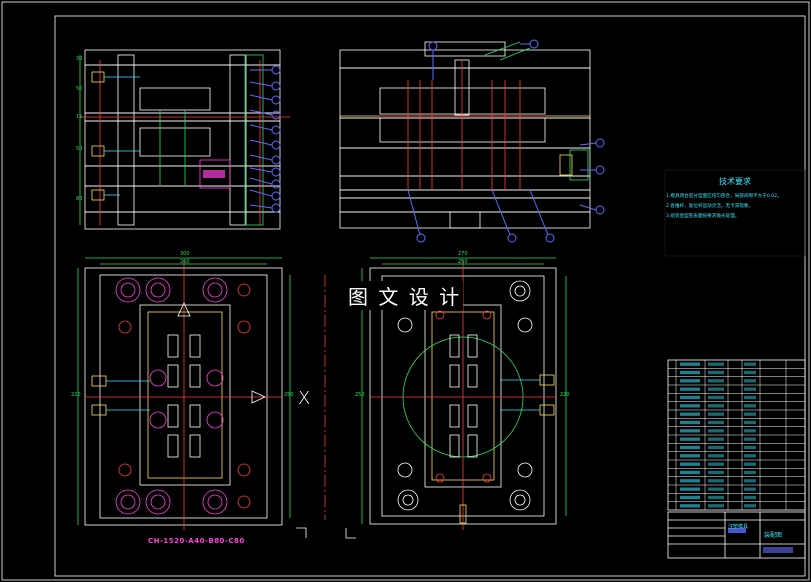  Describe the element at coordinates (405, 295) in the screenshot. I see `watermark: 图 文 设 计` at that location.